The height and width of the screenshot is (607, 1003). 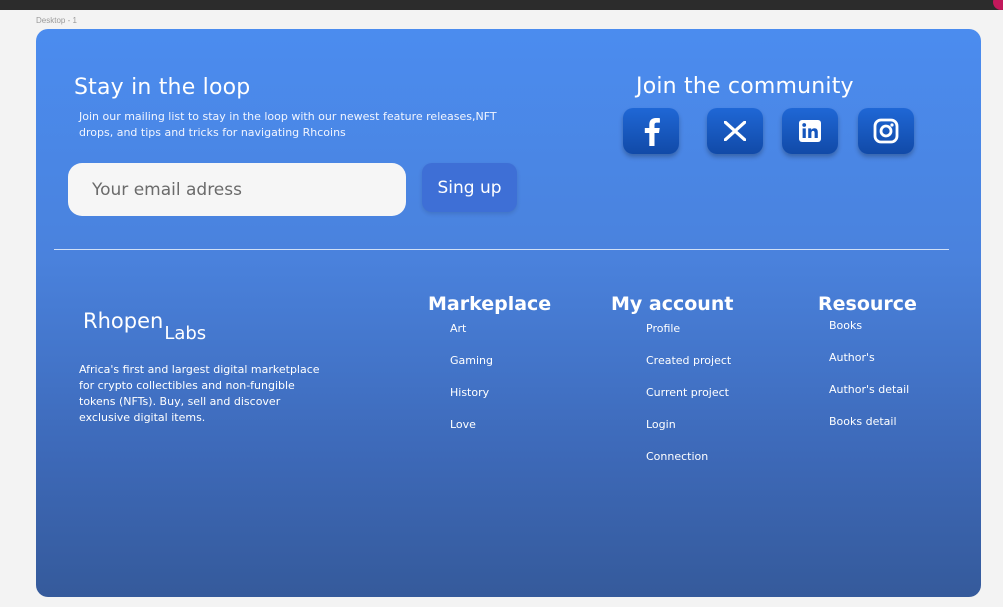 What do you see at coordinates (56, 20) in the screenshot?
I see `frame-label: Desktop - 1` at bounding box center [56, 20].